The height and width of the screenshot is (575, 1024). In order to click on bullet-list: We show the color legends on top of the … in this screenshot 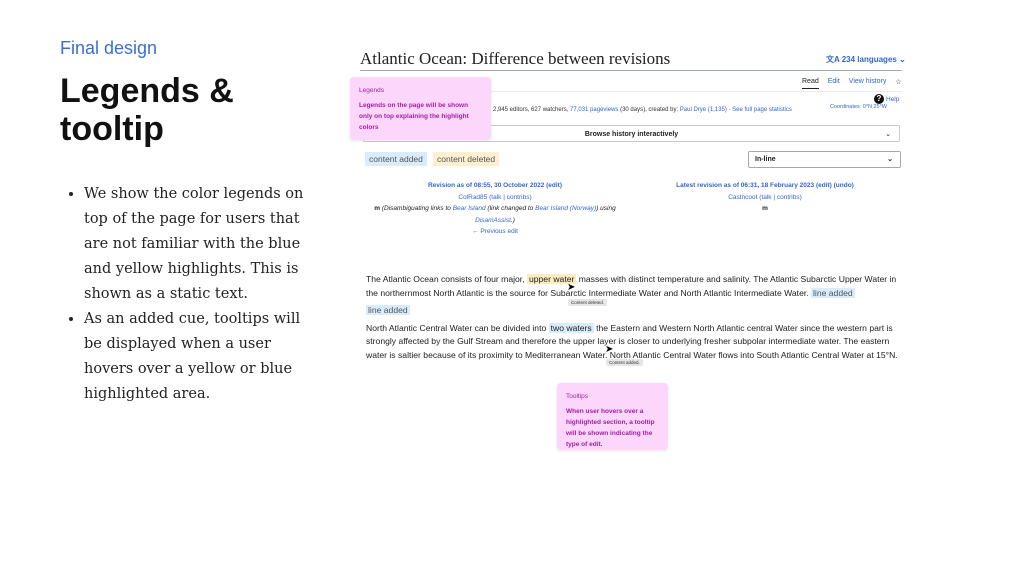, I will do `click(185, 294)`.